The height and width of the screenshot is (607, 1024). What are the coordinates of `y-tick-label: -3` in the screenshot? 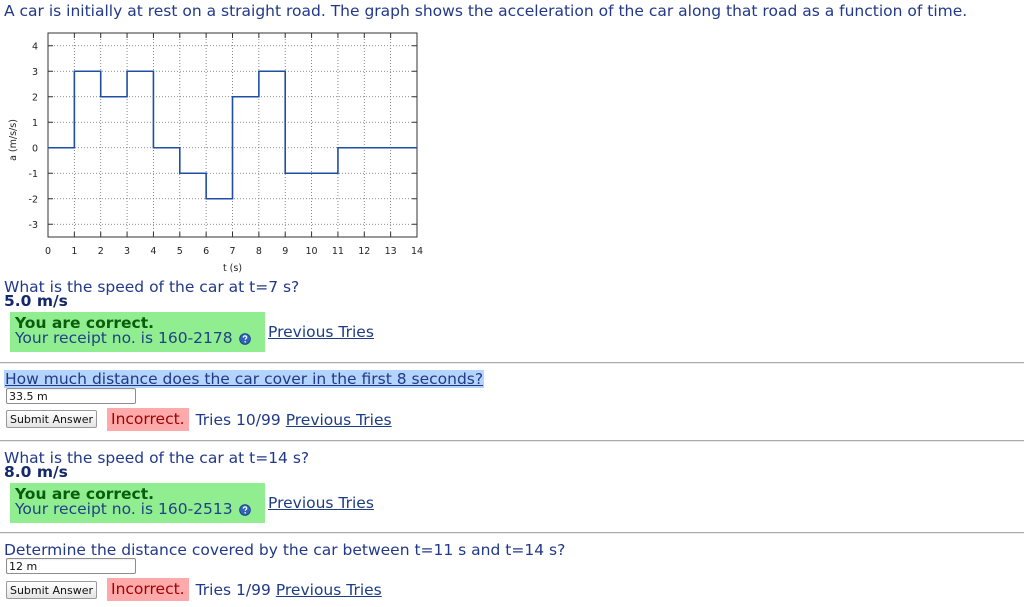 It's located at (33, 225).